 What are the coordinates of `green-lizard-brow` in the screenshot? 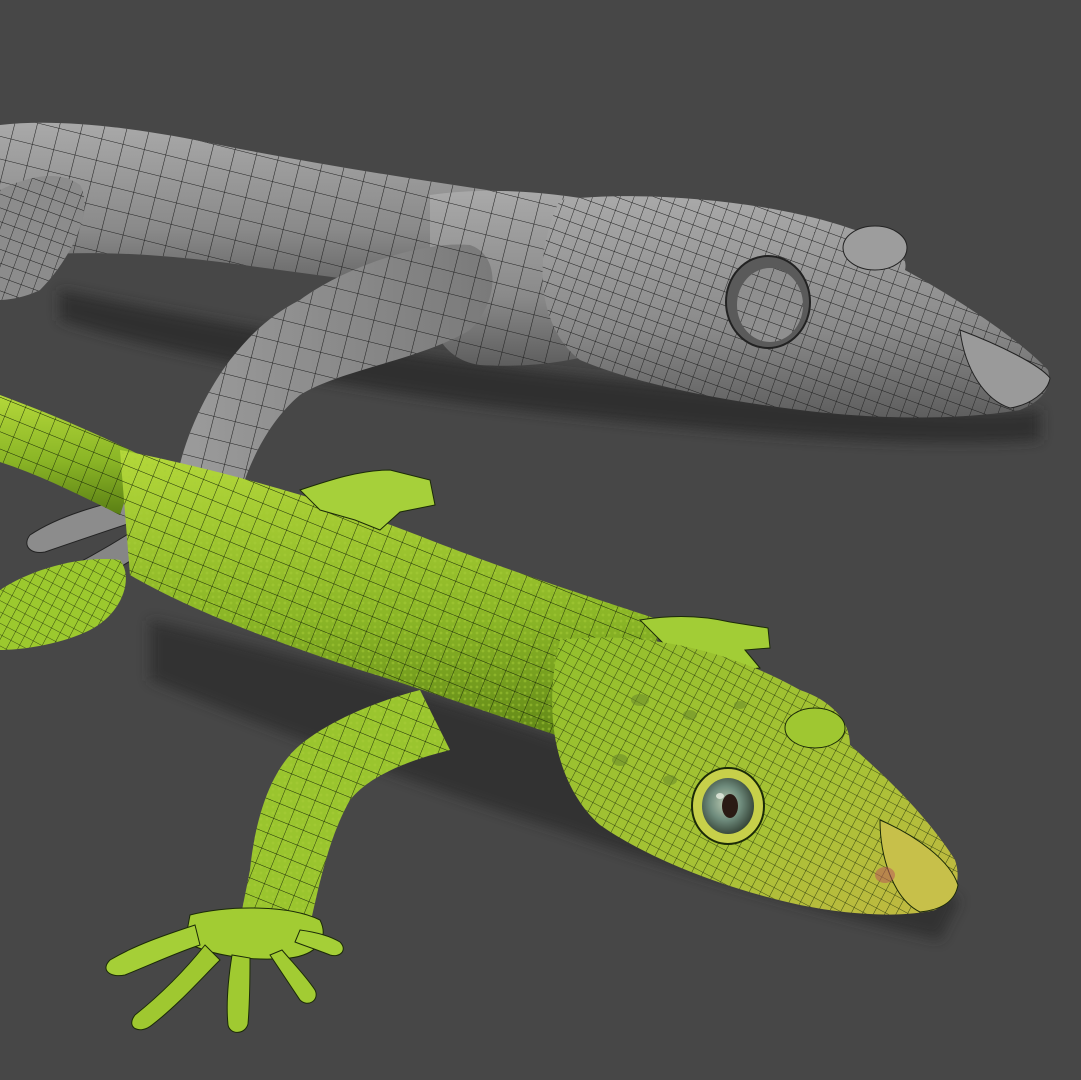 It's located at (815, 728).